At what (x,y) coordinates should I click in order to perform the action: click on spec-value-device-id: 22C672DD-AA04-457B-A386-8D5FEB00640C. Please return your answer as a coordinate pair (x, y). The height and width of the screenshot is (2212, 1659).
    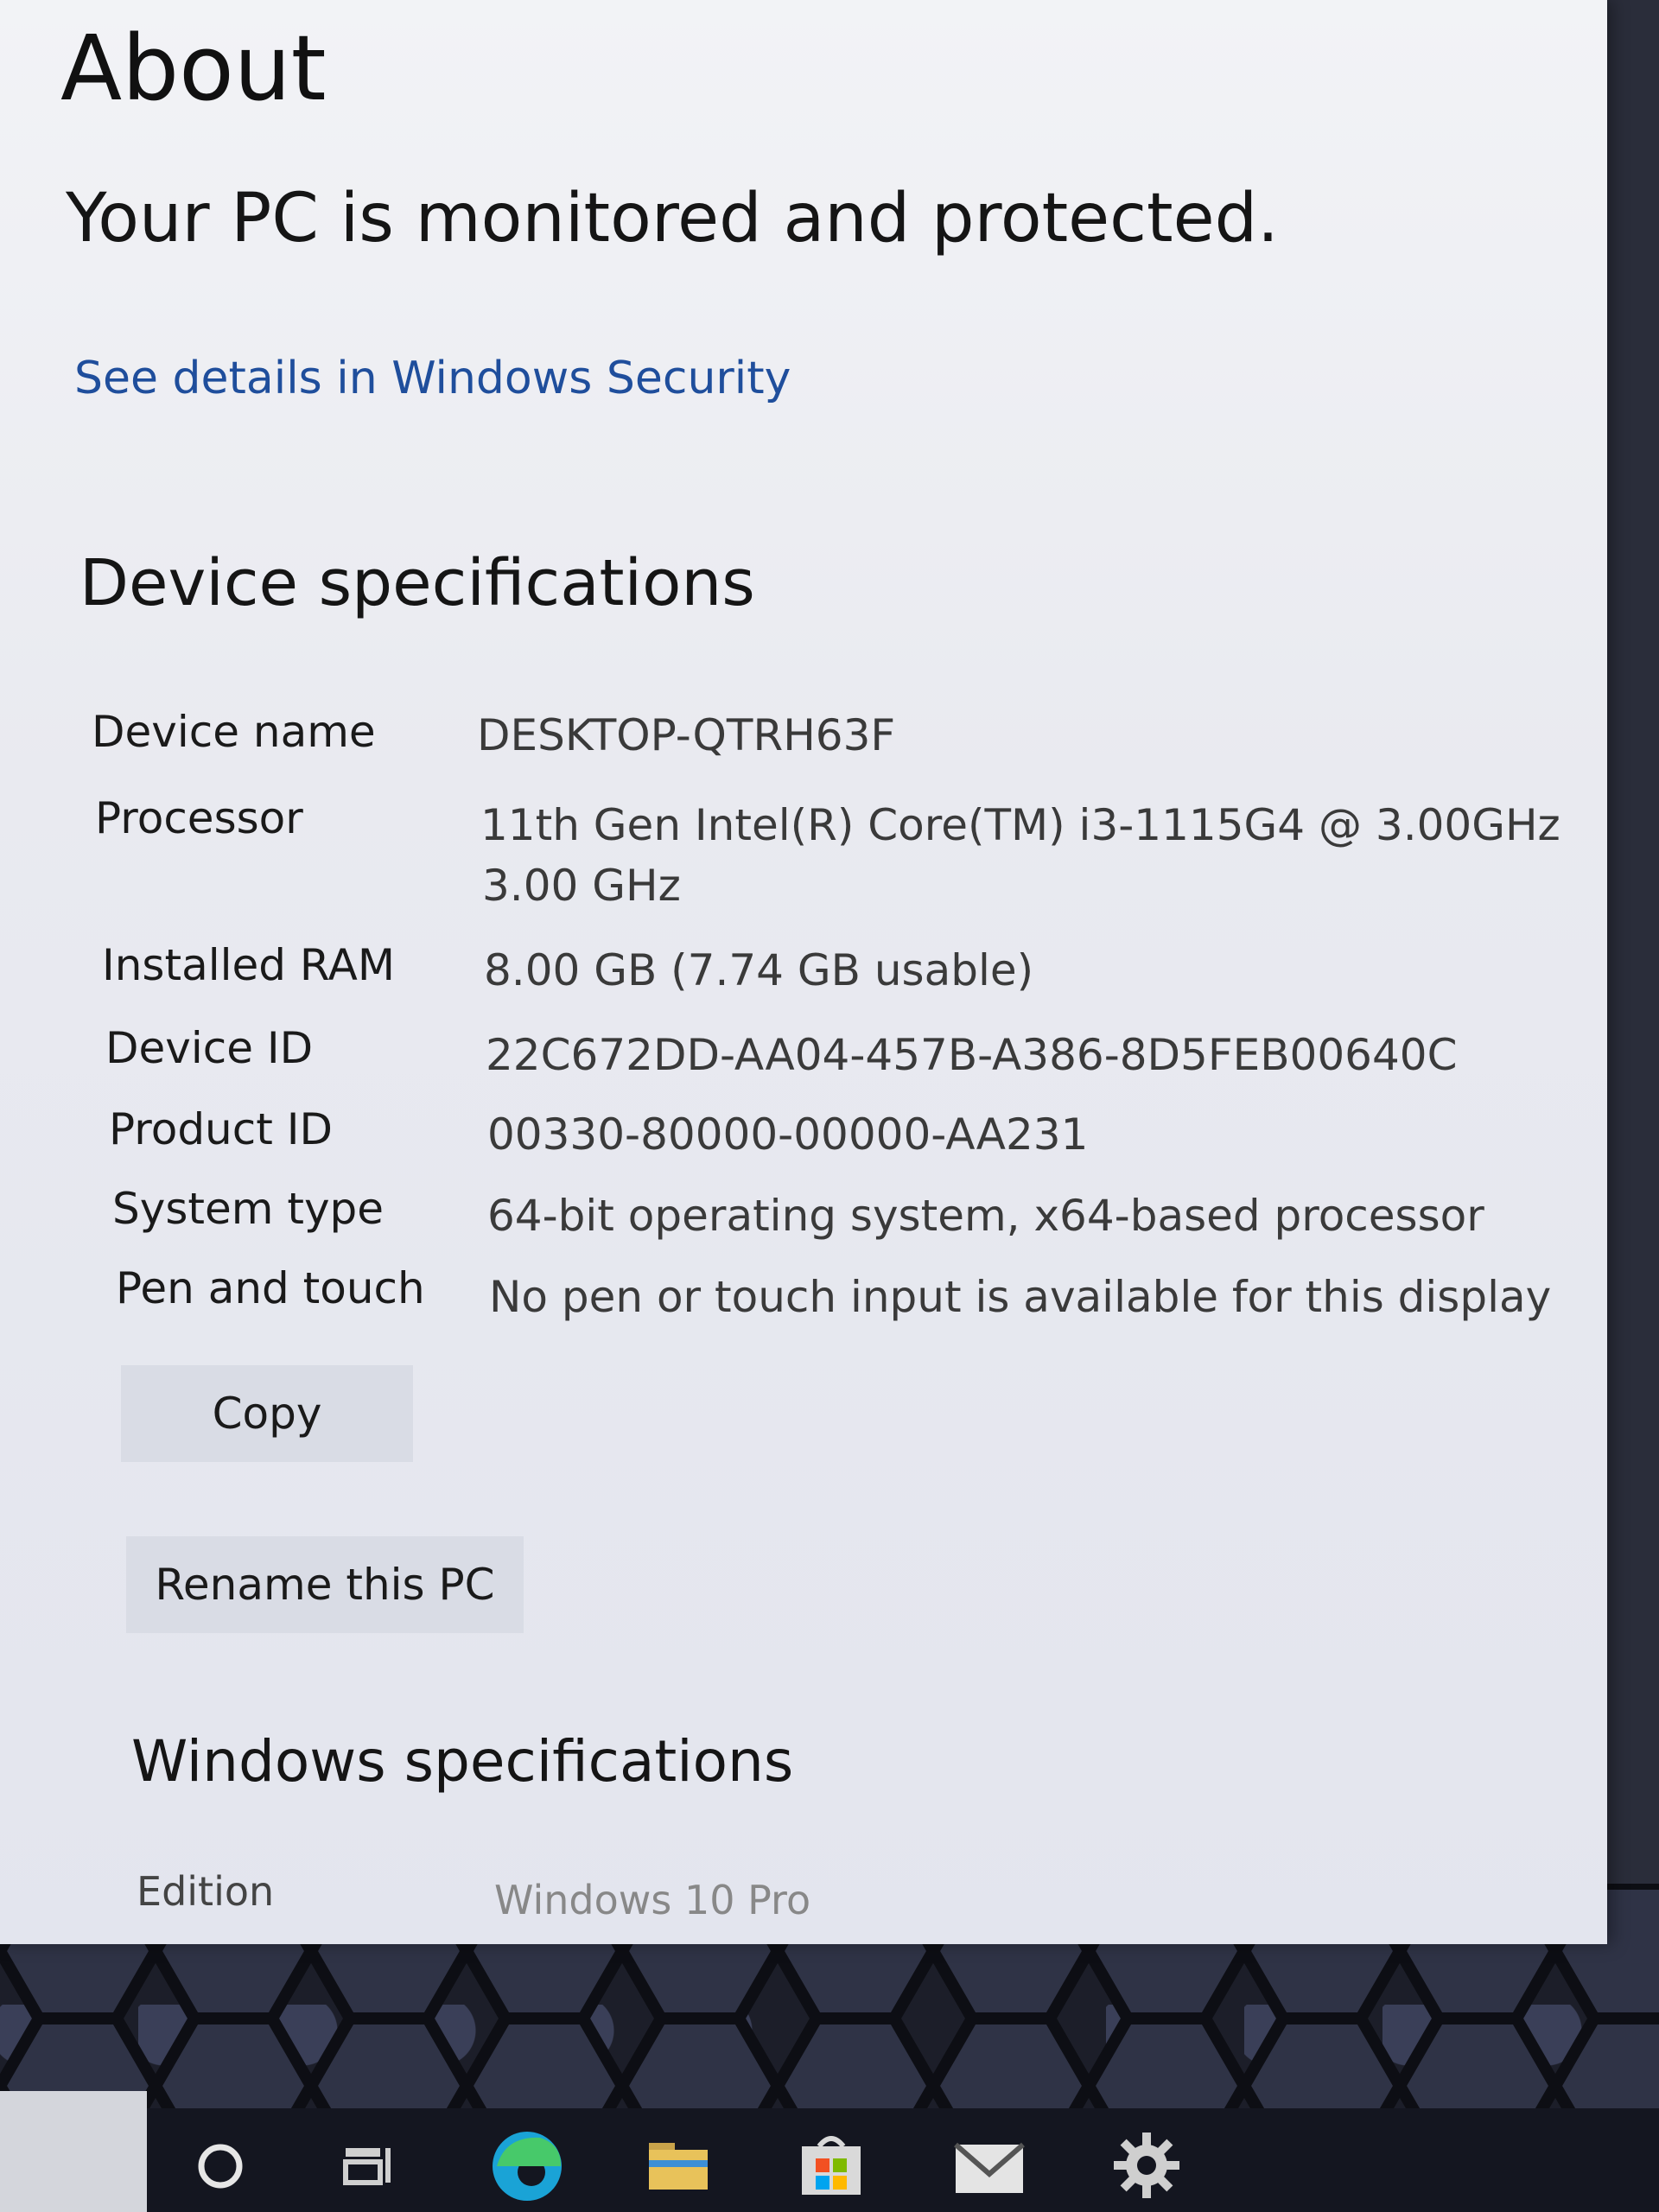
    Looking at the image, I should click on (972, 1055).